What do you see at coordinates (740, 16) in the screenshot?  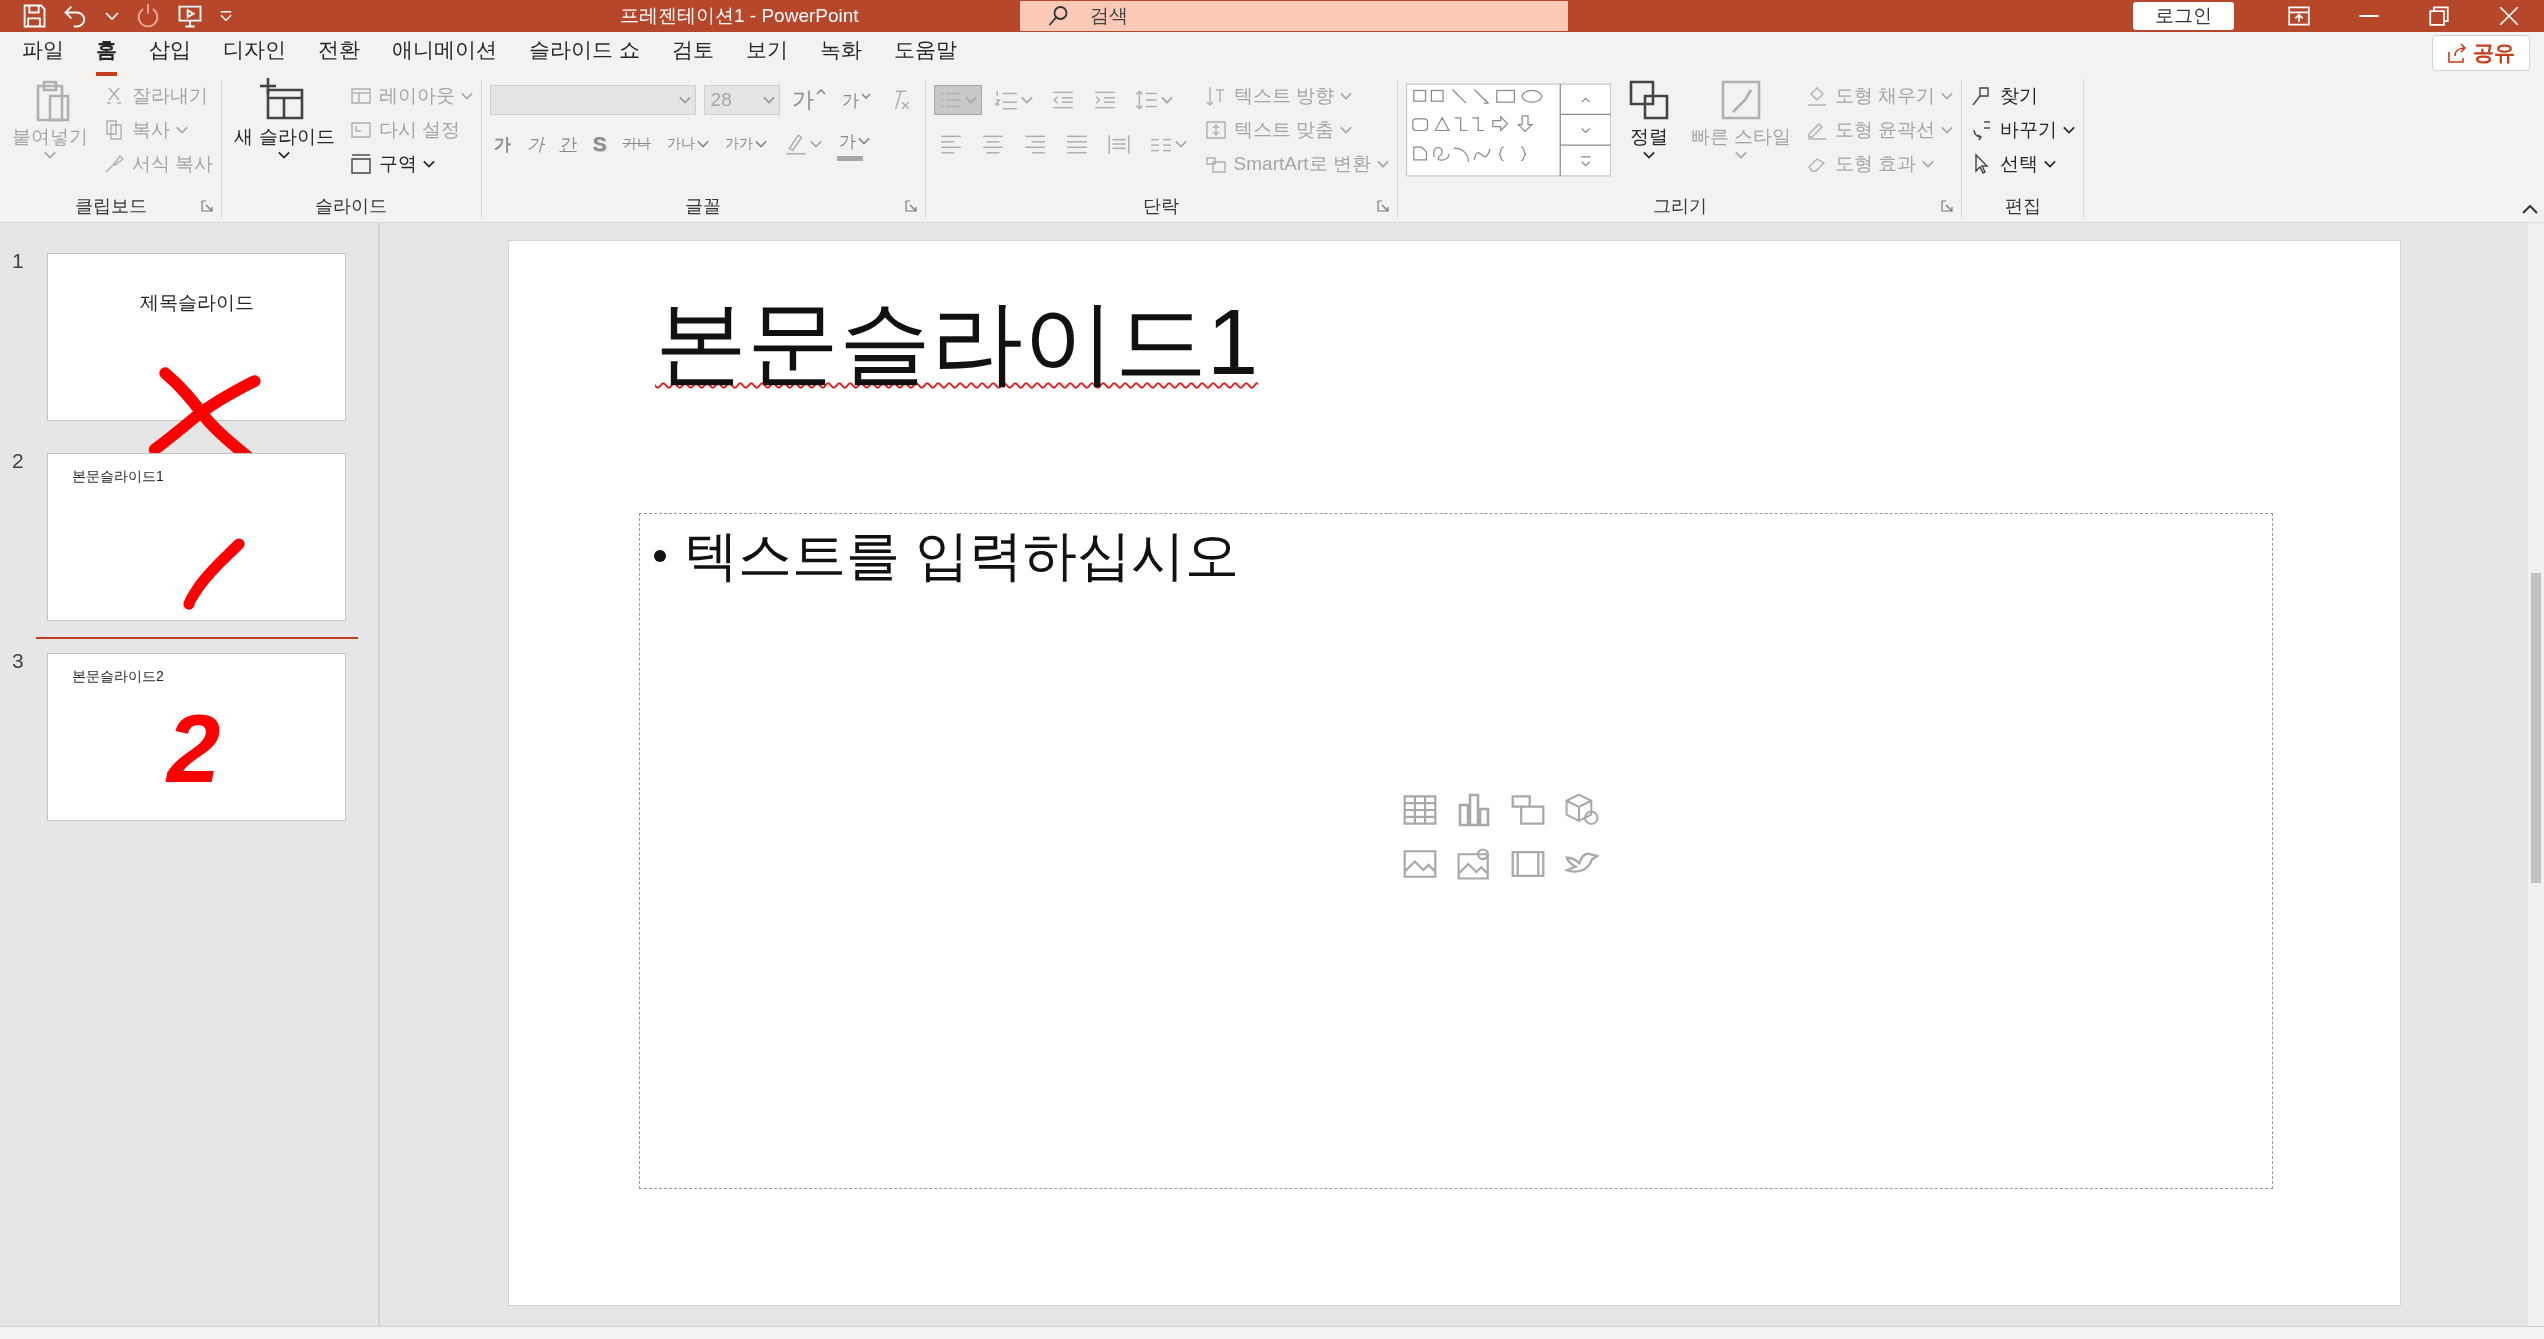 I see `window-title: 프레젠테이션1 - PowerPoint` at bounding box center [740, 16].